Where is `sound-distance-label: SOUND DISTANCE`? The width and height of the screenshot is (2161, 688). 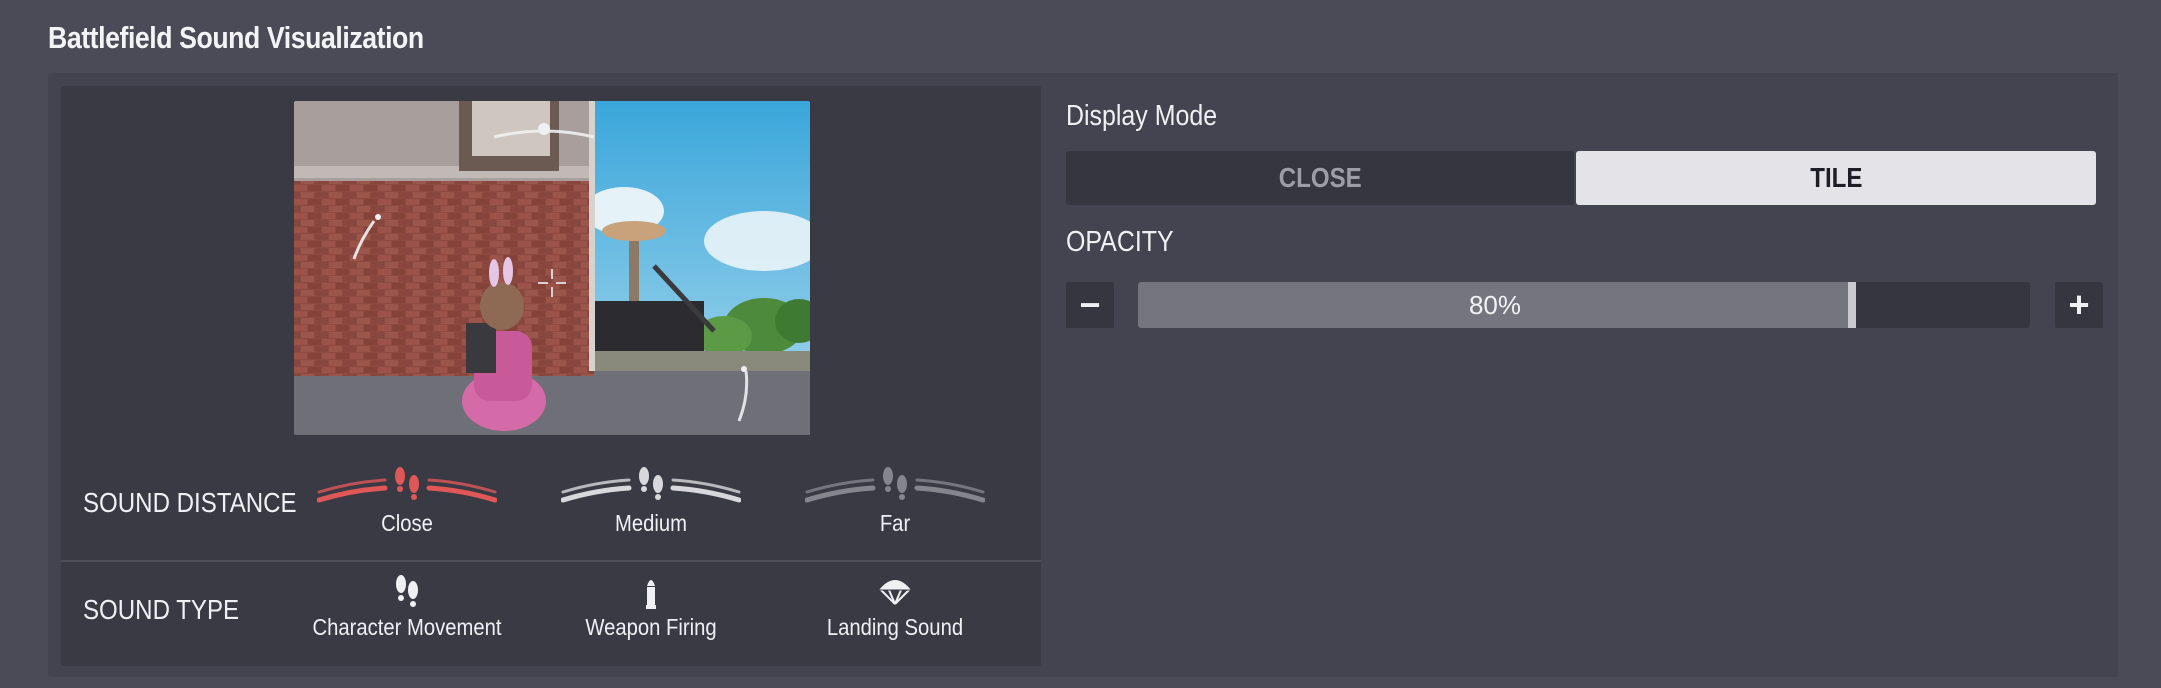 sound-distance-label: SOUND DISTANCE is located at coordinates (190, 502).